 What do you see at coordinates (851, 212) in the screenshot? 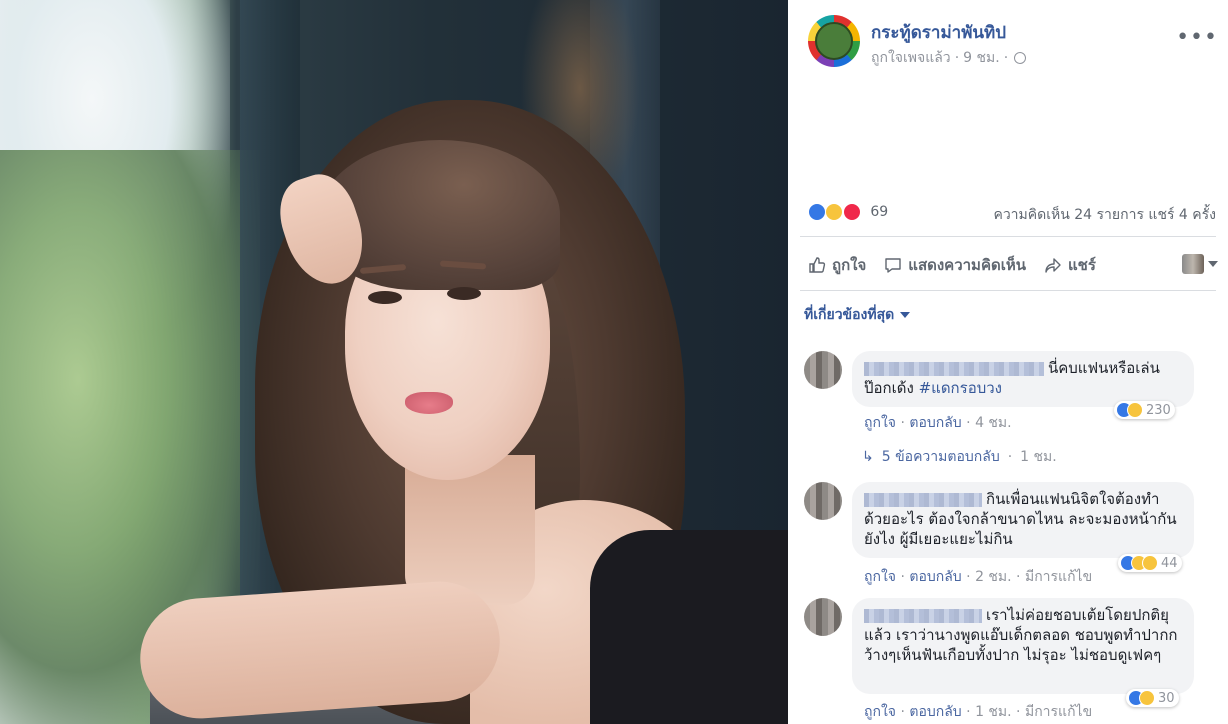
I see `love-reaction-icon` at bounding box center [851, 212].